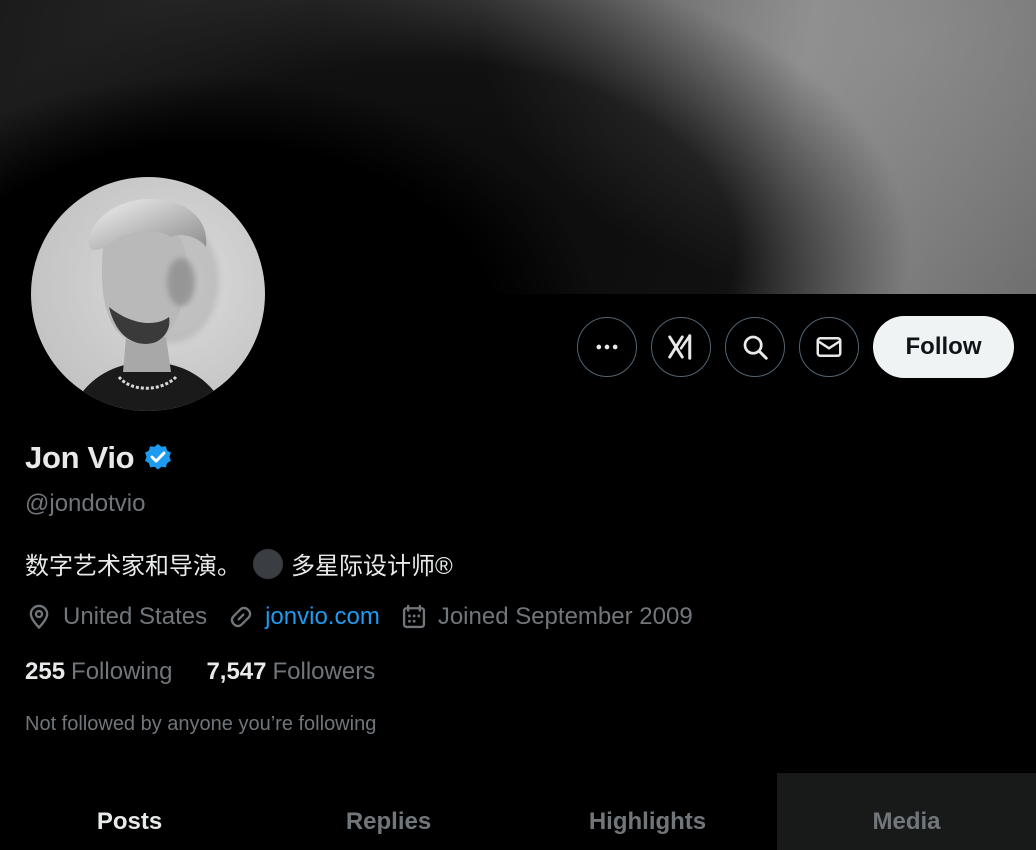 The height and width of the screenshot is (850, 1036). I want to click on message-button, so click(829, 347).